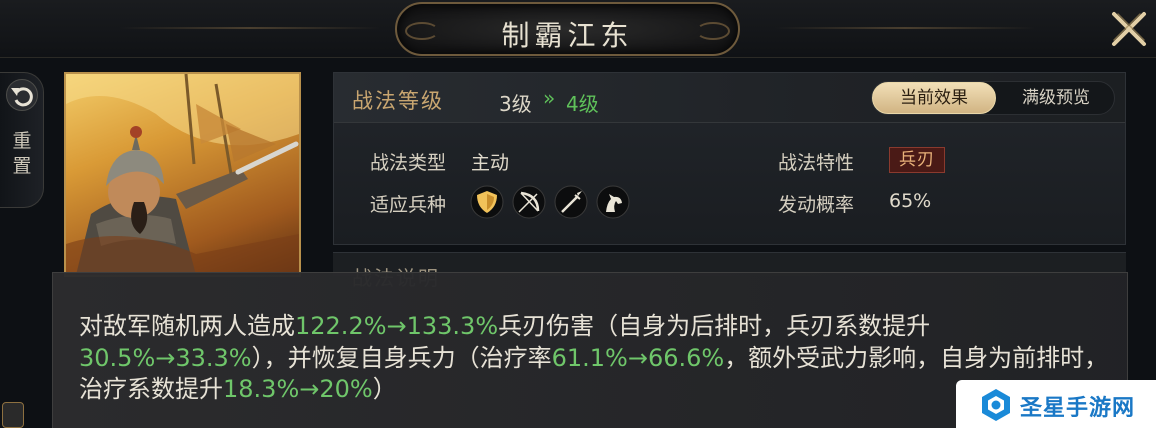 The height and width of the screenshot is (428, 1156). Describe the element at coordinates (182, 174) in the screenshot. I see `general-portrait` at that location.